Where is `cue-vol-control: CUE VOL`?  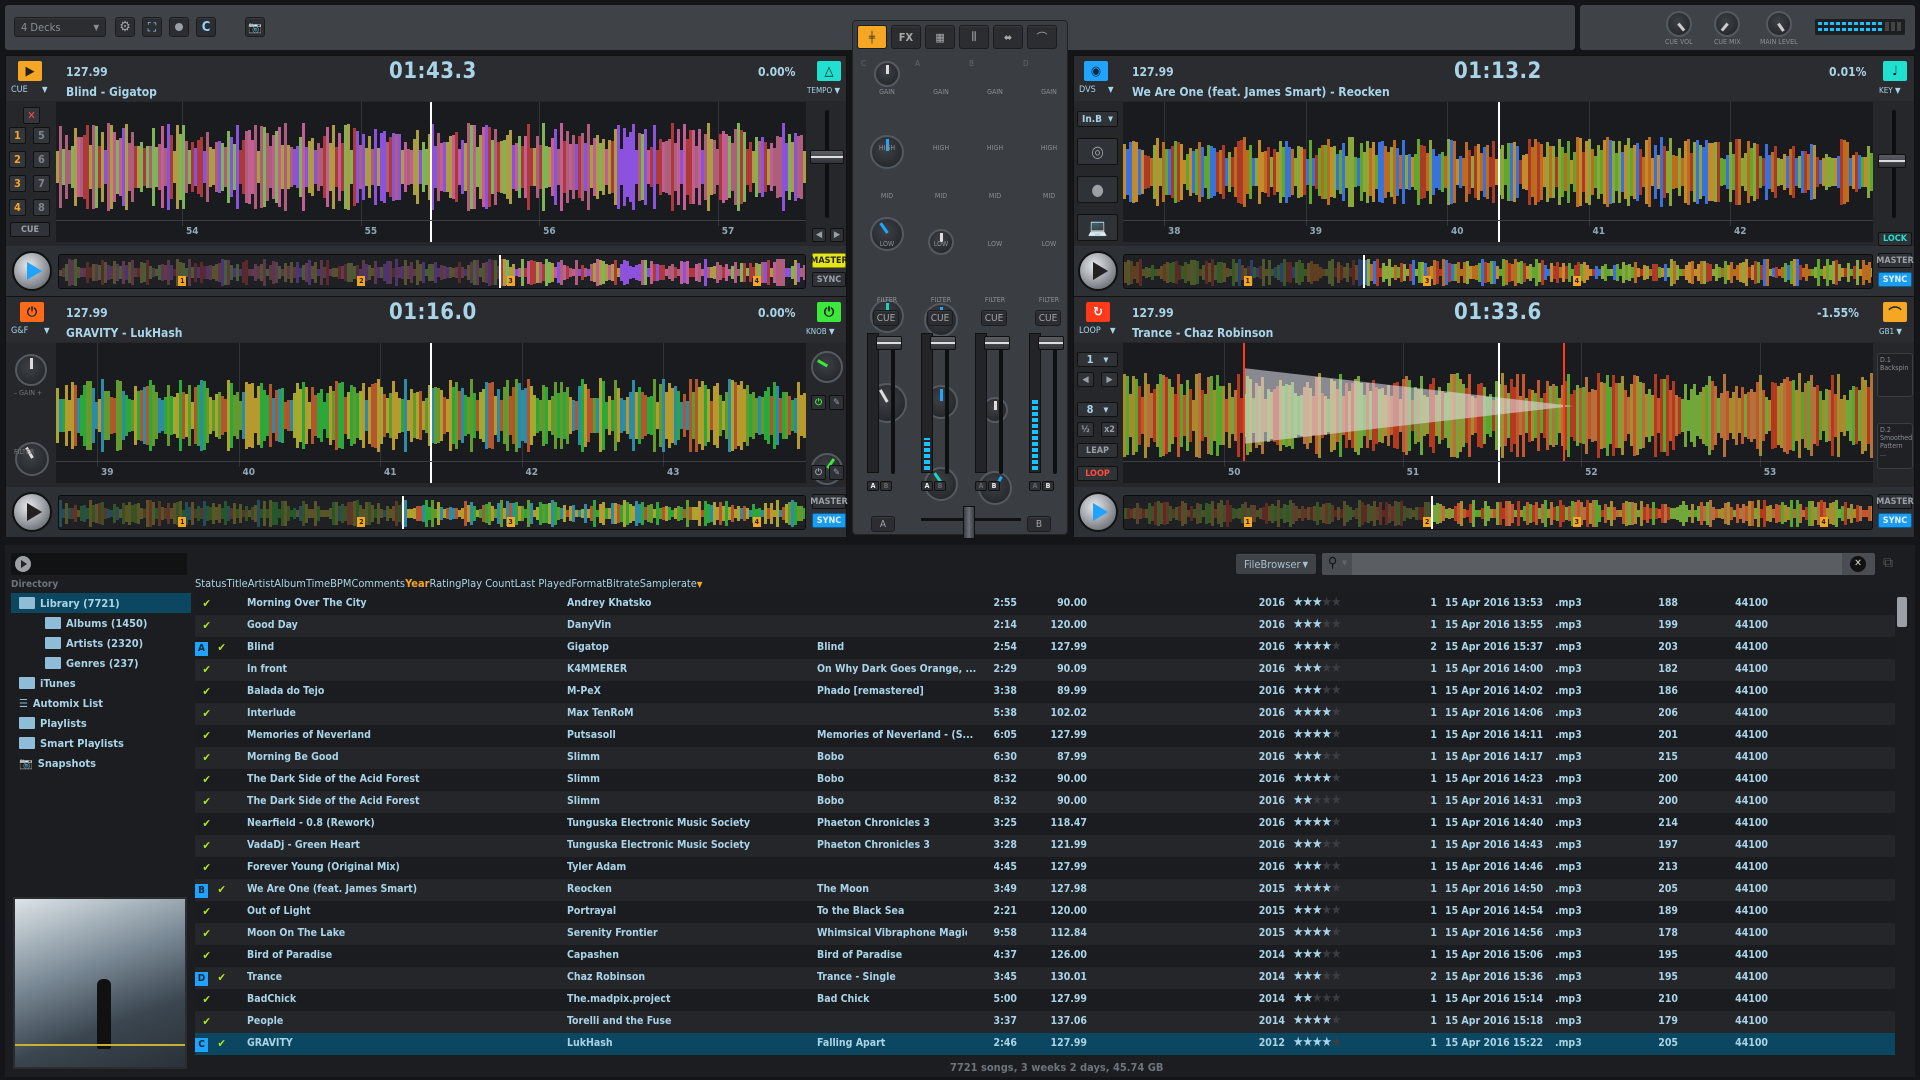 cue-vol-control: CUE VOL is located at coordinates (1679, 28).